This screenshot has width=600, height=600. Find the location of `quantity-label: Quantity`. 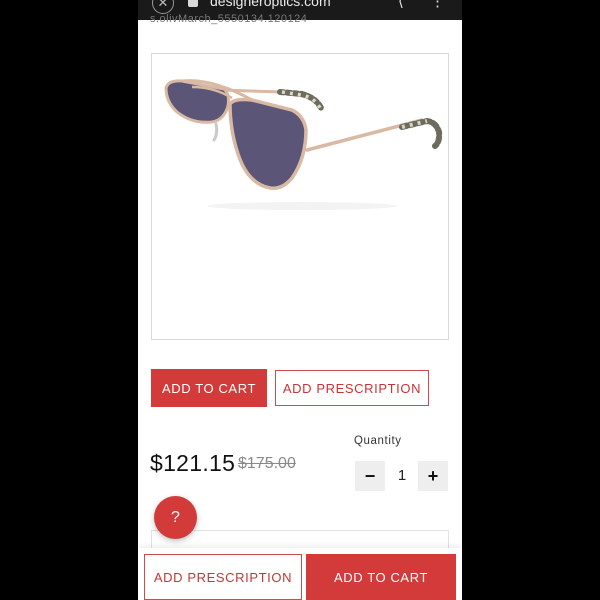

quantity-label: Quantity is located at coordinates (378, 441).